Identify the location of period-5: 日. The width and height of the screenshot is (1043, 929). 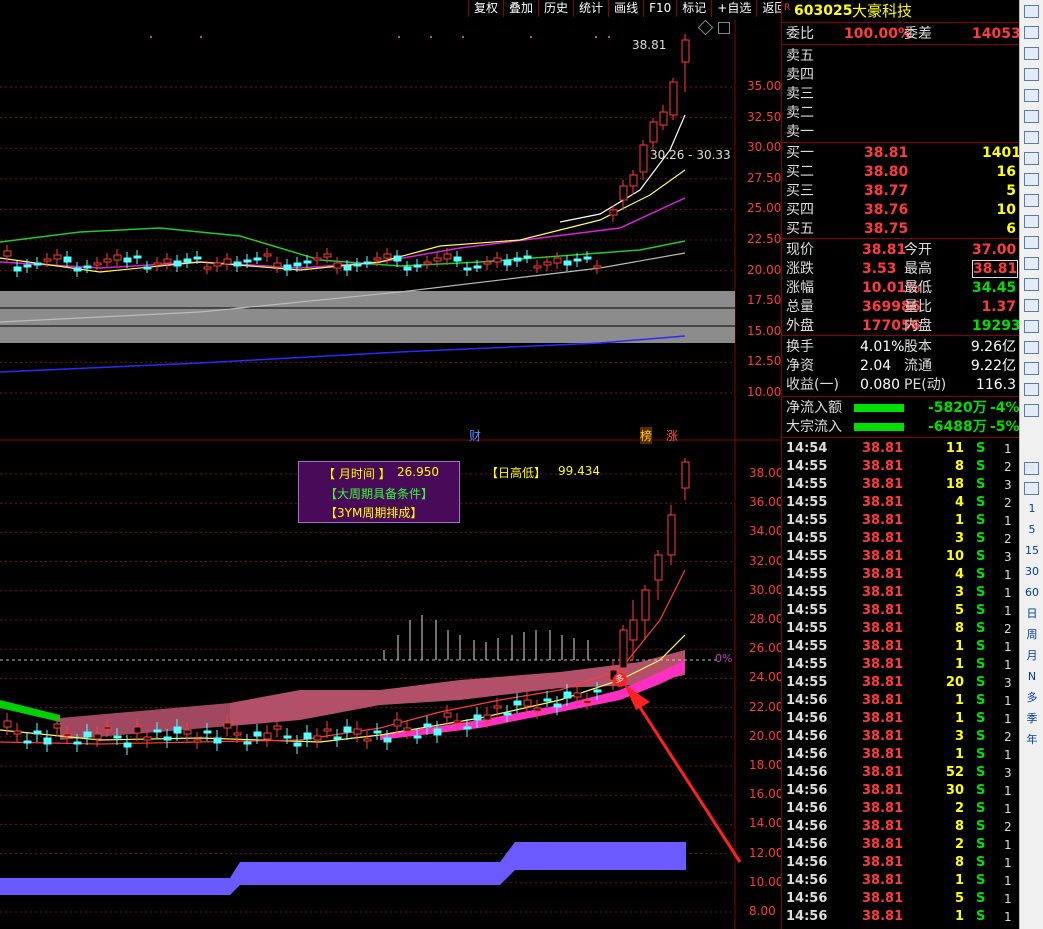
(1032, 613).